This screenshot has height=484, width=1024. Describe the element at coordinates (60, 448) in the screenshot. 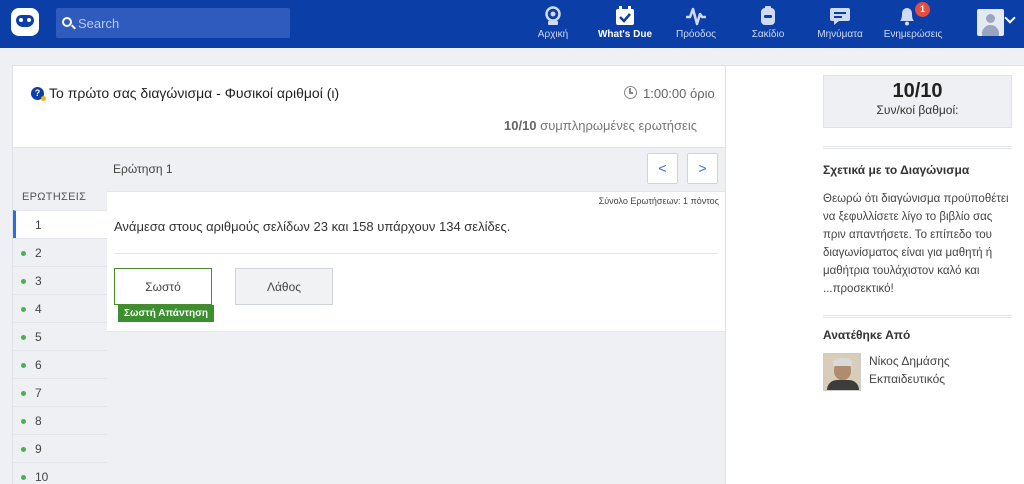

I see `question-item: 9` at that location.